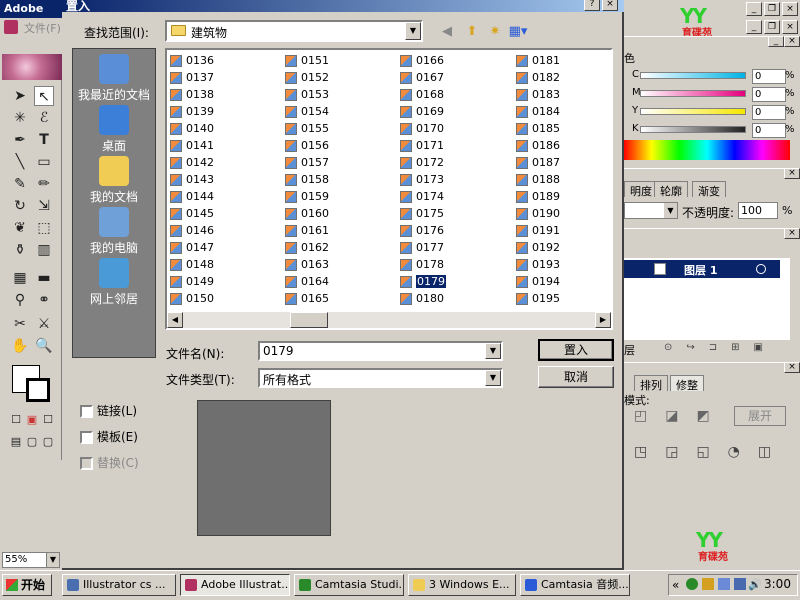  I want to click on opacity-input: 100, so click(758, 210).